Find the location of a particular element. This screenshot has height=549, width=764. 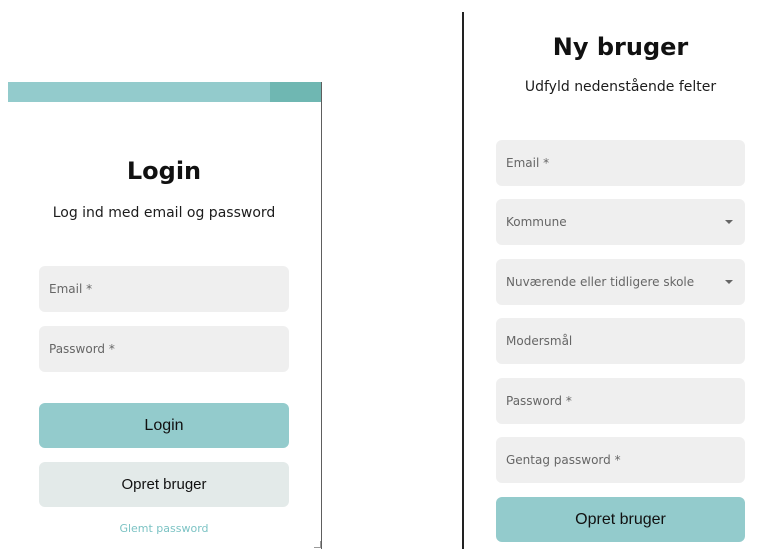

register-email-field: Email * is located at coordinates (620, 163).